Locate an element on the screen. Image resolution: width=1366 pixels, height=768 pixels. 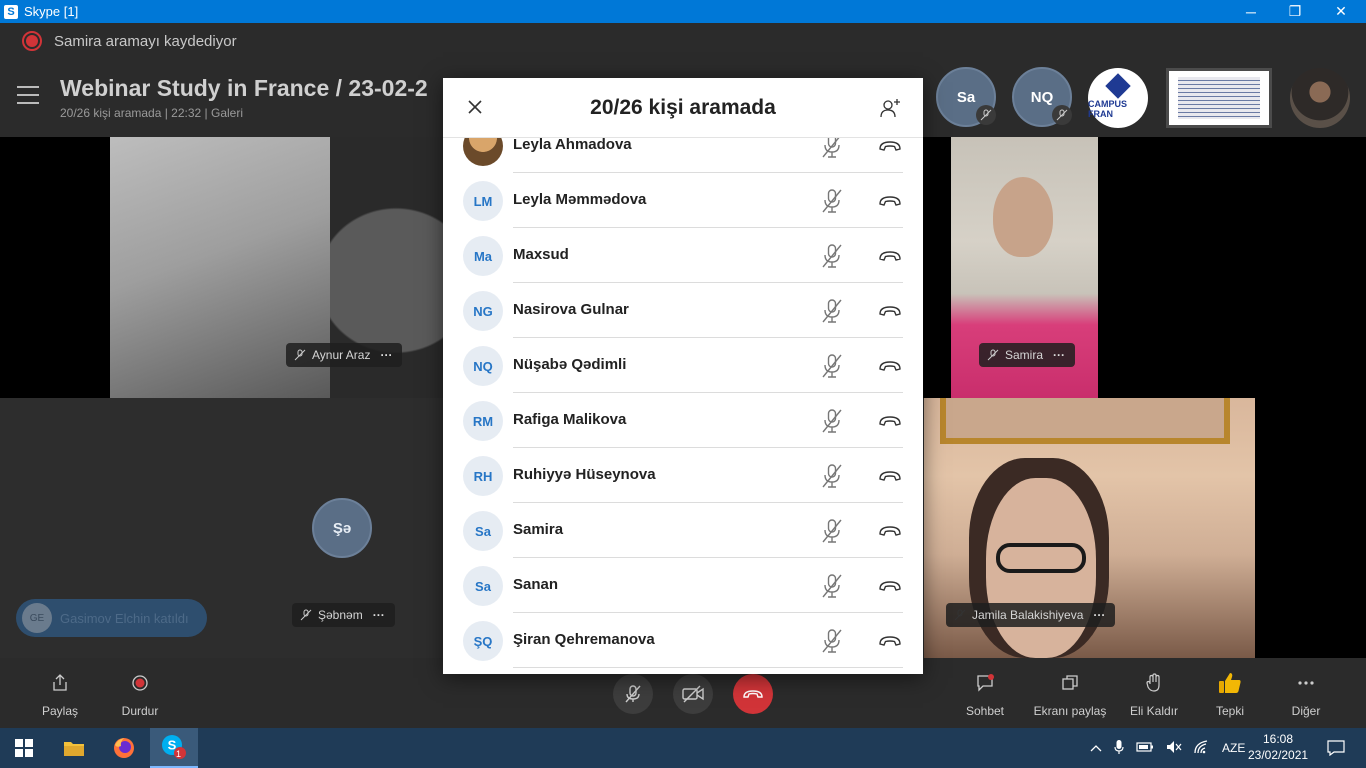
file-explorer-icon is located at coordinates (74, 748).